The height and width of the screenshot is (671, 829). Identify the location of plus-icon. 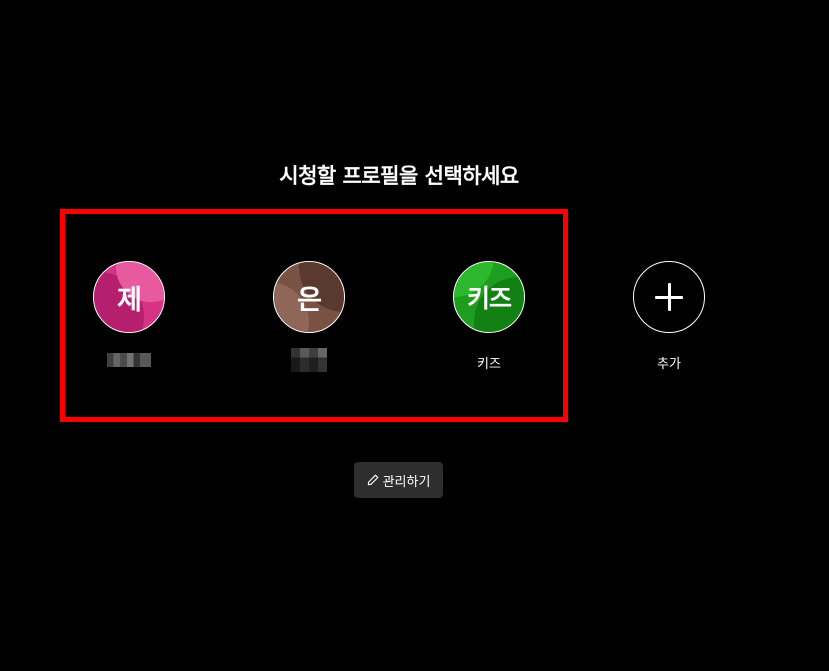
(669, 297).